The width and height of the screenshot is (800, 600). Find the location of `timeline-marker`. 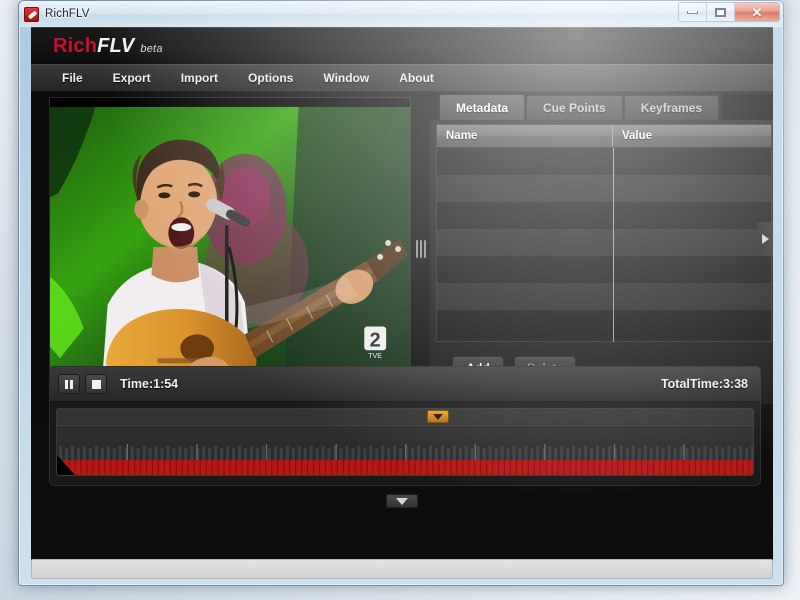

timeline-marker is located at coordinates (438, 416).